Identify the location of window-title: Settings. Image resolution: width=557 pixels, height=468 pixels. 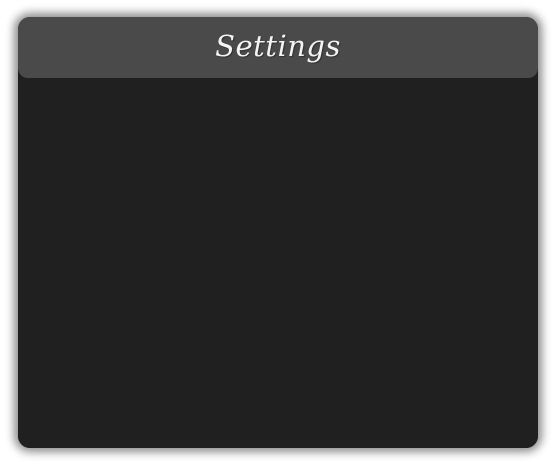
(278, 45).